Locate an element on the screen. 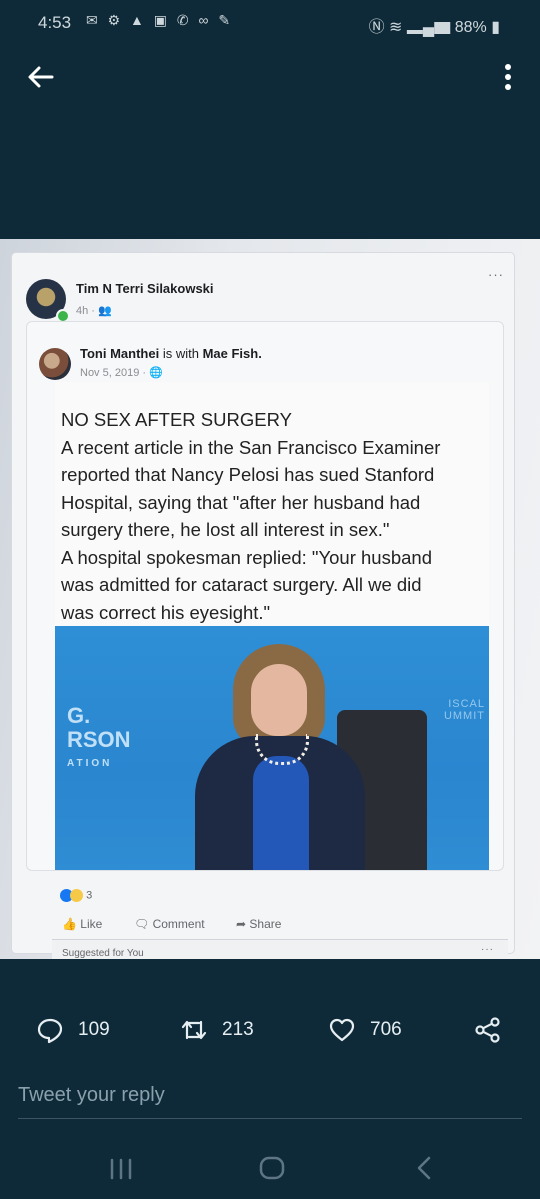 Image resolution: width=540 pixels, height=1199 pixels. battery-percent: 88% is located at coordinates (470, 27).